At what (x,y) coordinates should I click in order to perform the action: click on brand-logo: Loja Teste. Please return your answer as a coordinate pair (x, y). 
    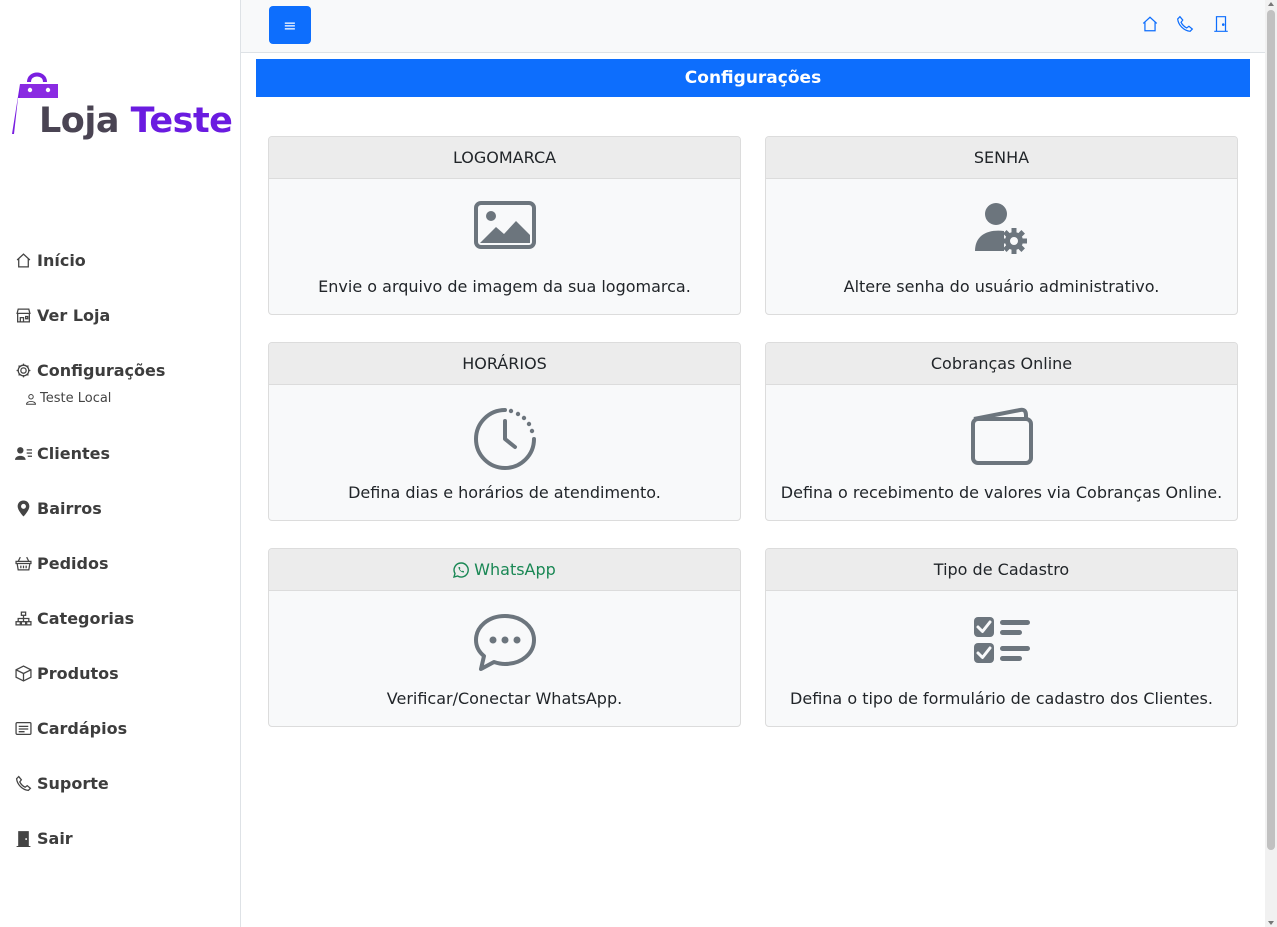
    Looking at the image, I should click on (122, 108).